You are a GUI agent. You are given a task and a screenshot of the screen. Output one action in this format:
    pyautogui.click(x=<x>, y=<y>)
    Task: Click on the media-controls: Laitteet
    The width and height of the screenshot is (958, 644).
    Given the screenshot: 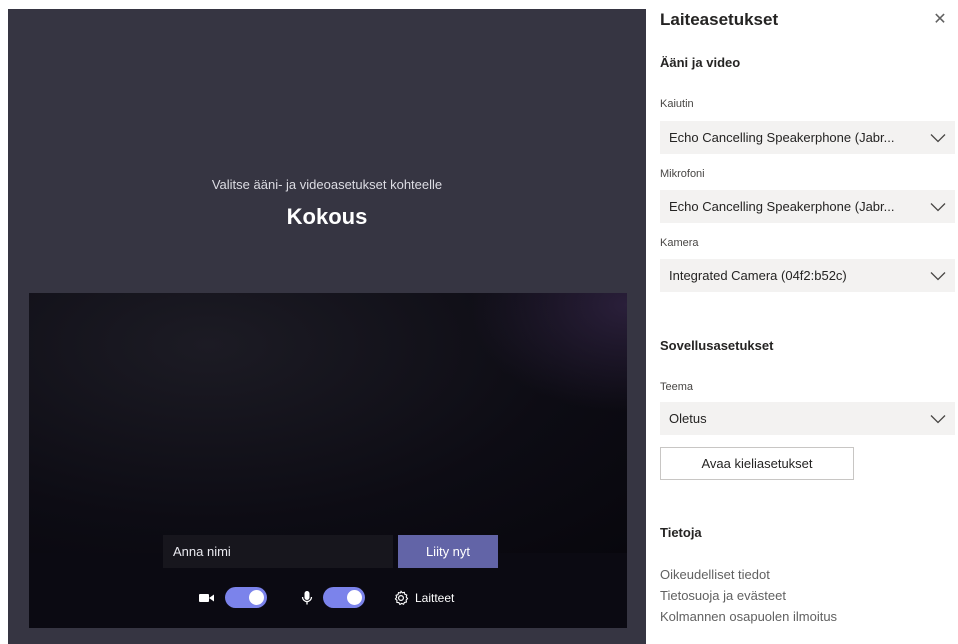 What is the action you would take?
    pyautogui.click(x=328, y=604)
    